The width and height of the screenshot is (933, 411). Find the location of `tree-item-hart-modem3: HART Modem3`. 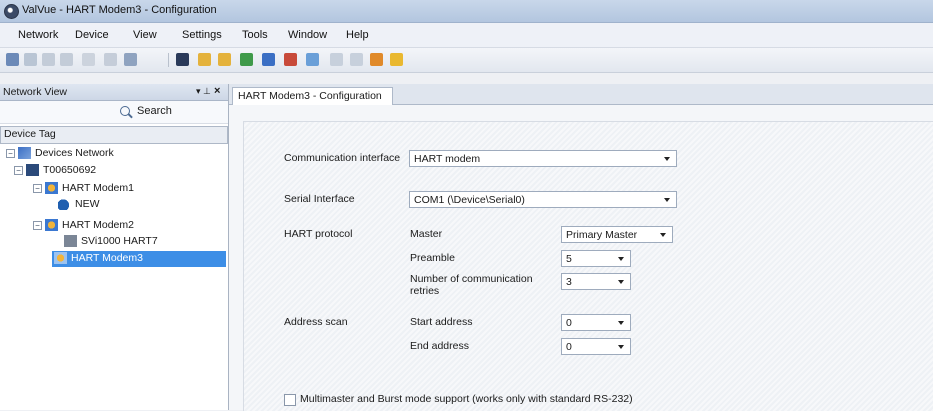

tree-item-hart-modem3: HART Modem3 is located at coordinates (139, 259).